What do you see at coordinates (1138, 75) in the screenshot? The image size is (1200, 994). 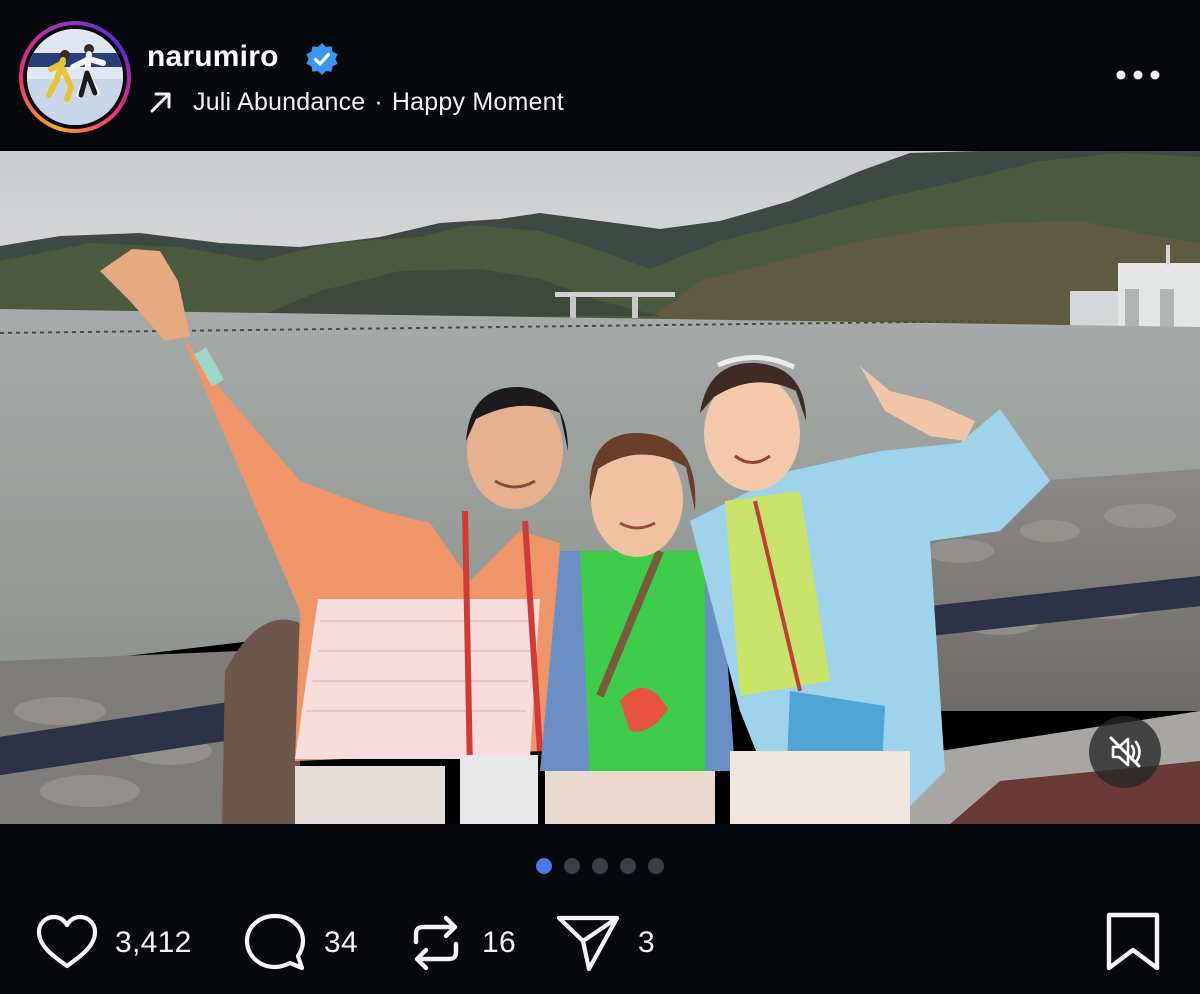 I see `more-options-icon` at bounding box center [1138, 75].